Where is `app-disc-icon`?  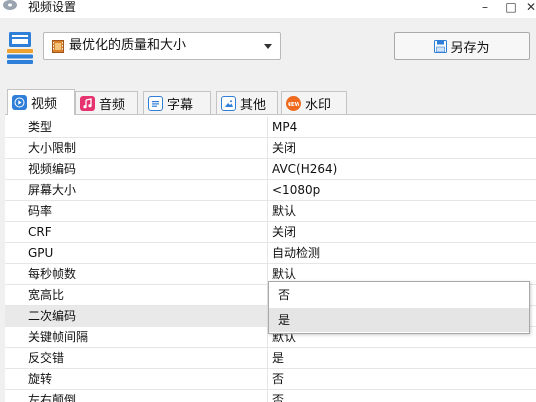
app-disc-icon is located at coordinates (10, 5).